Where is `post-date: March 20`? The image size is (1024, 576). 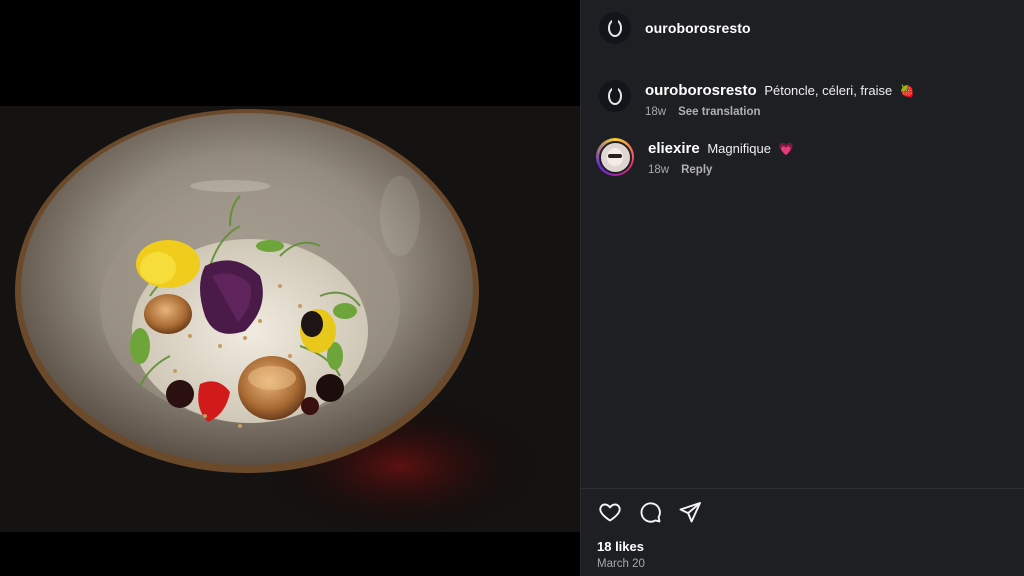
post-date: March 20 is located at coordinates (621, 564).